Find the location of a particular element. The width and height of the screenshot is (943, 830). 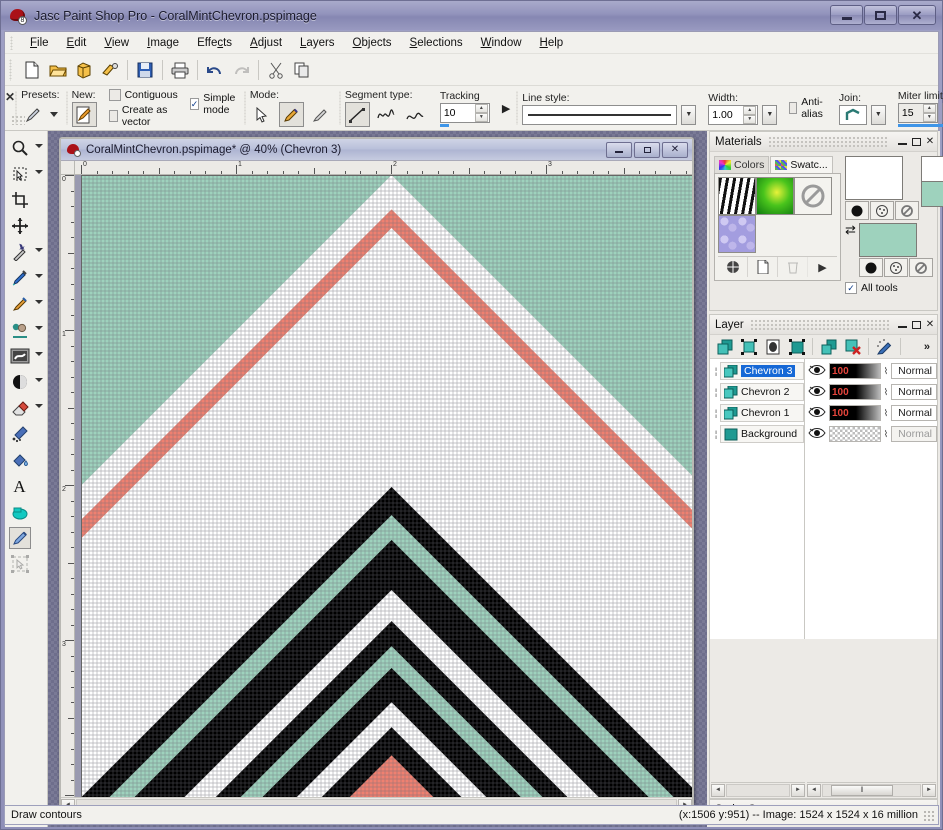

menu-view: View is located at coordinates (116, 43).